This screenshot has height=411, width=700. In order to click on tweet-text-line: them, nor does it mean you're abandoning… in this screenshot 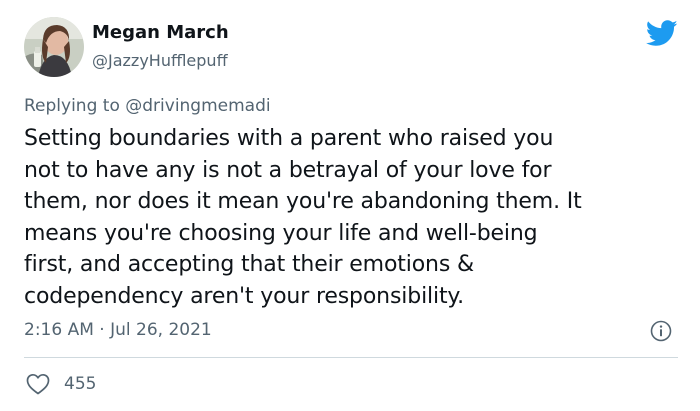, I will do `click(303, 201)`.